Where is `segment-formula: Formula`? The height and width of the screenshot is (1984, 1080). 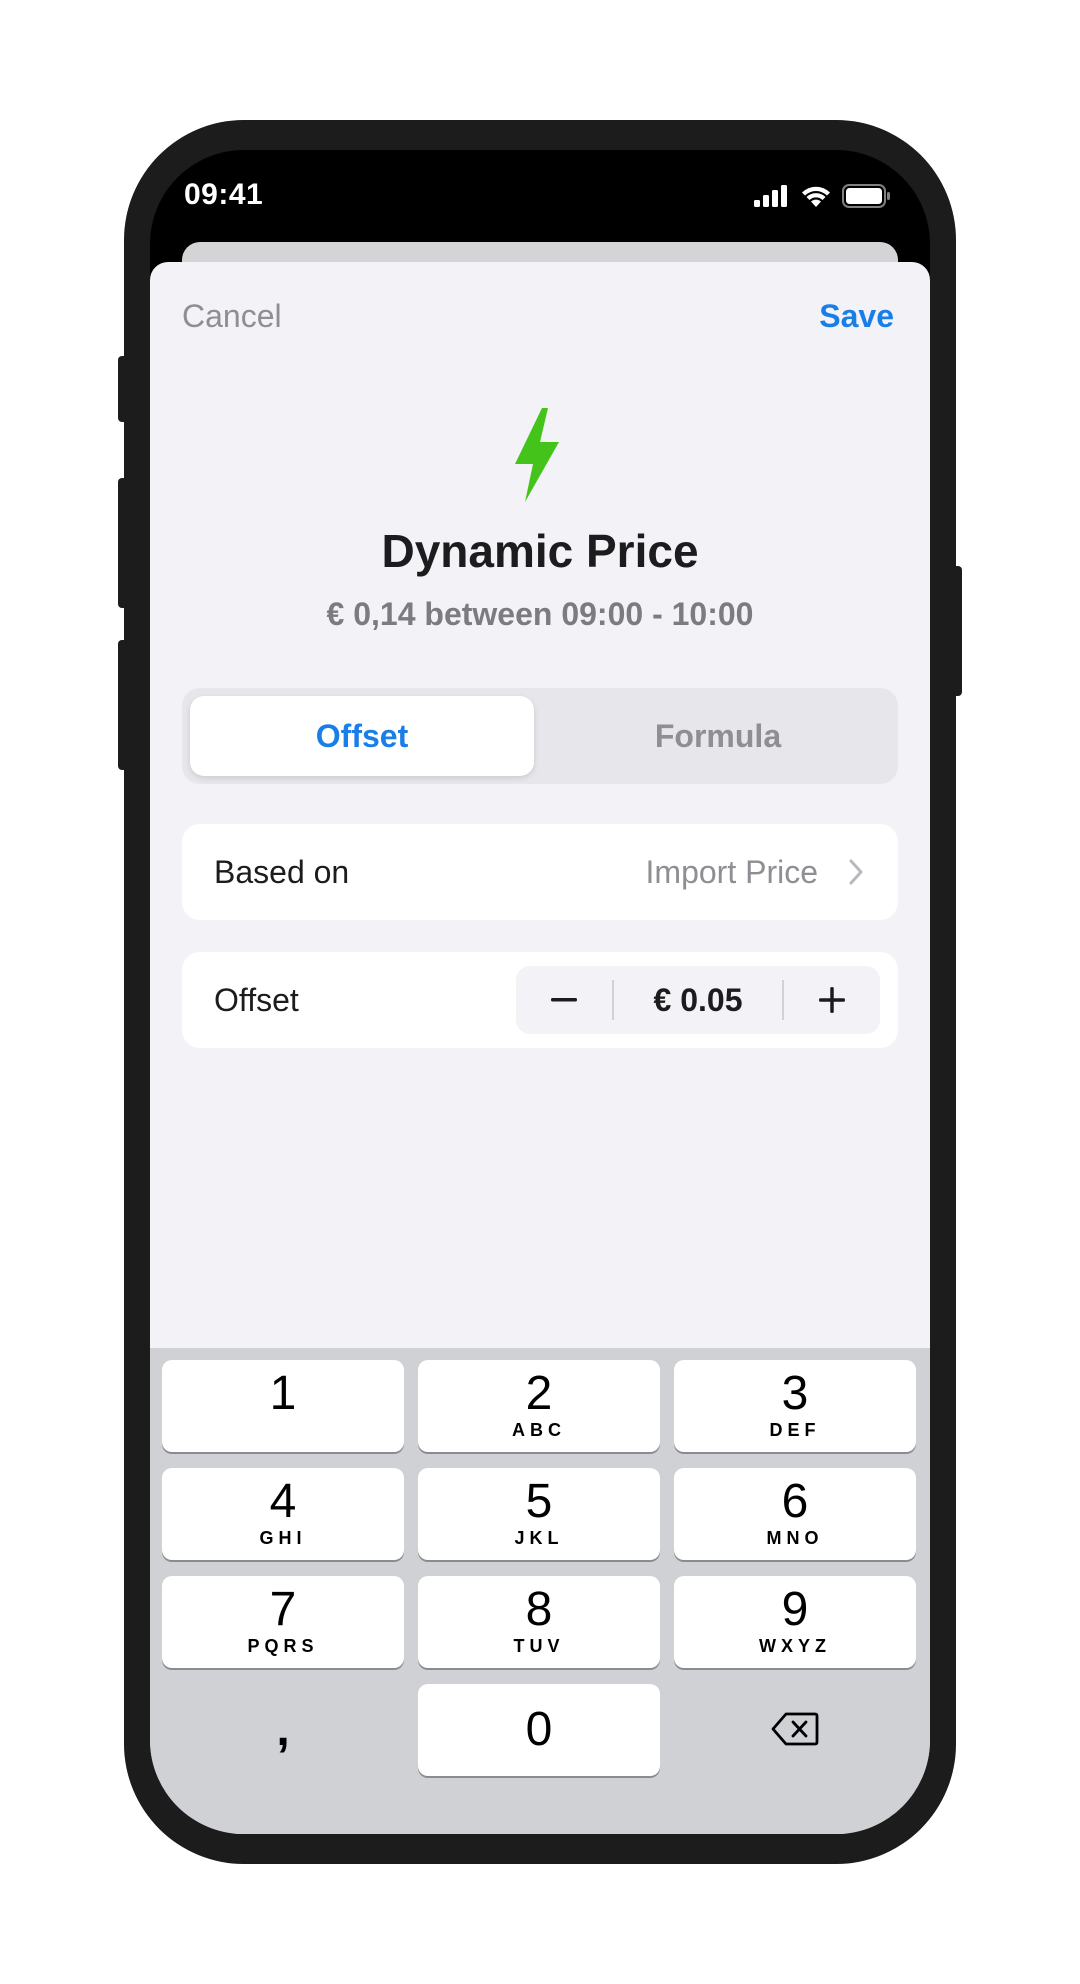 segment-formula: Formula is located at coordinates (718, 736).